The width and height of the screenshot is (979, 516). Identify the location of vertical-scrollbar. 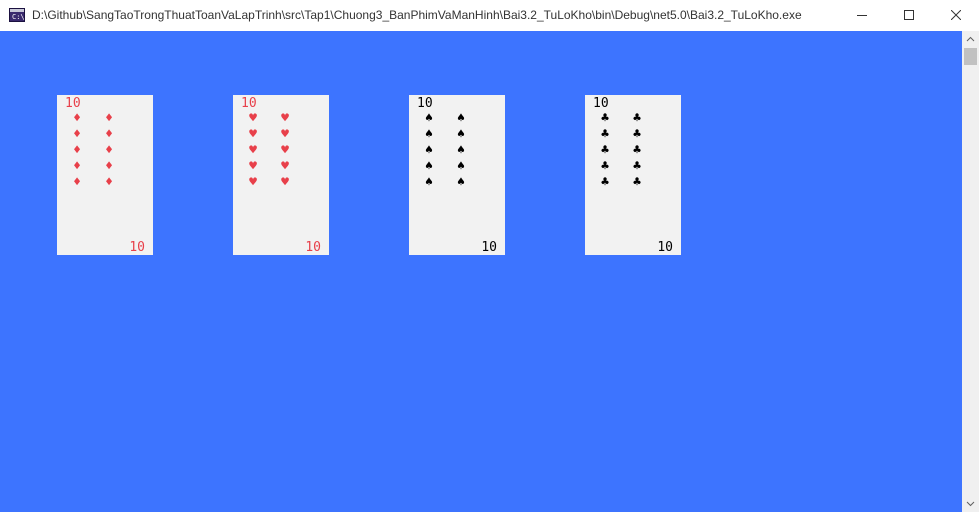
(970, 271).